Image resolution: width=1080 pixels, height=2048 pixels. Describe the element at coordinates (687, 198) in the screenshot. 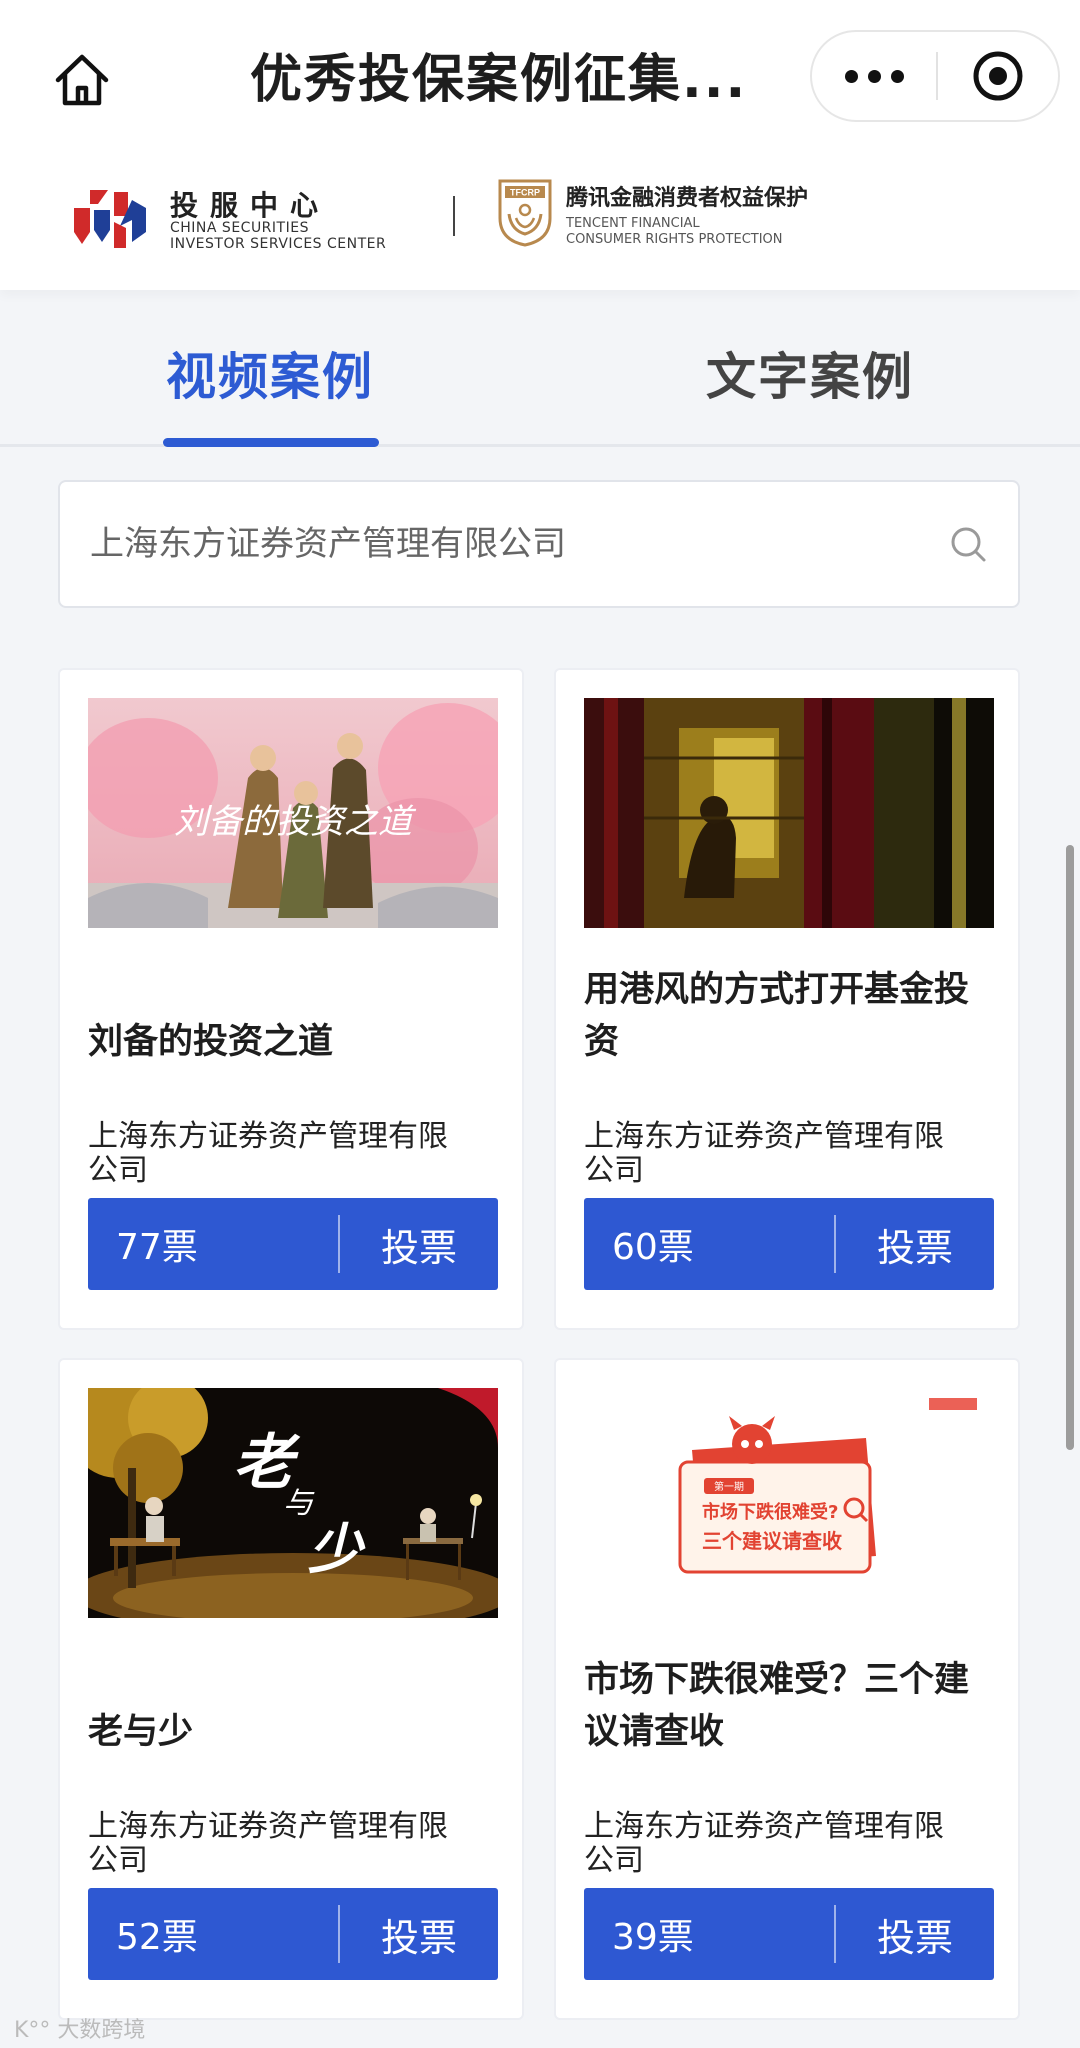

I see `logo-right-cn: 腾讯金融消费者权益保护` at that location.